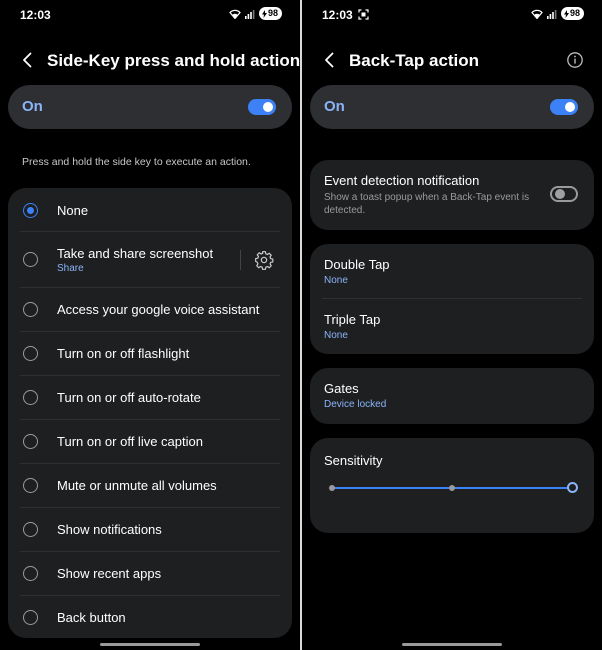  Describe the element at coordinates (452, 271) in the screenshot. I see `double-tap-item: Double Tap None` at that location.